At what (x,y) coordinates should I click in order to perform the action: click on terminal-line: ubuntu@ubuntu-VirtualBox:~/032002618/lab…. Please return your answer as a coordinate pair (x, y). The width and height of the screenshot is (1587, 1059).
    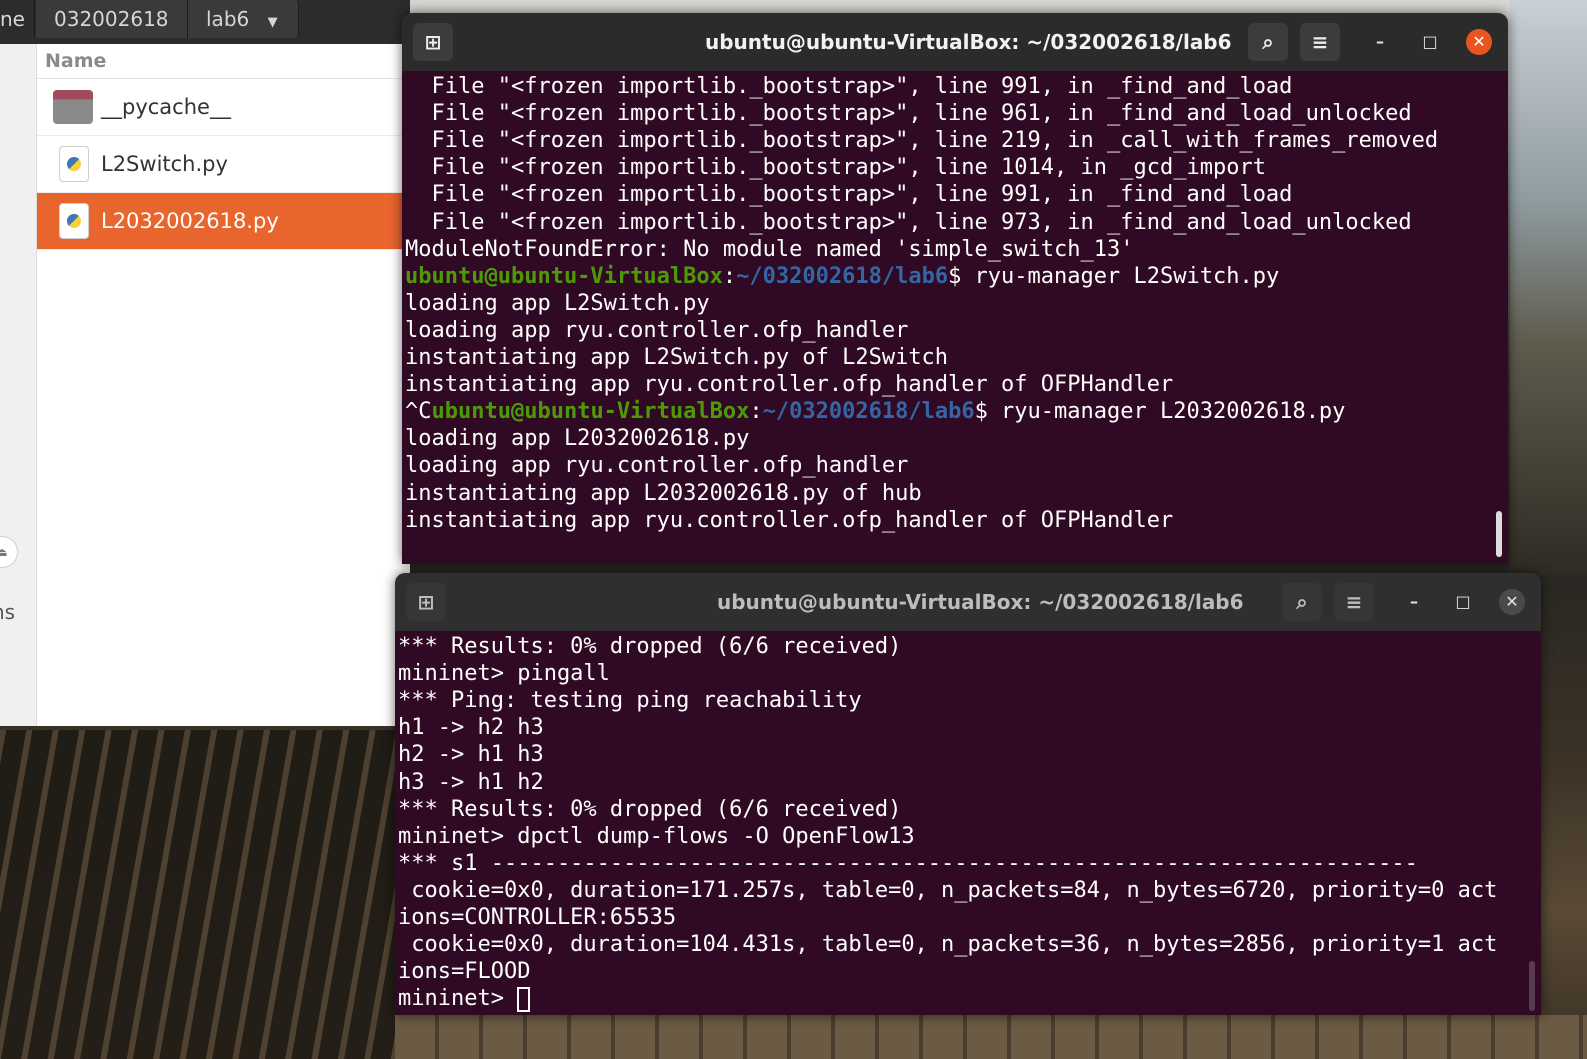
    Looking at the image, I should click on (842, 276).